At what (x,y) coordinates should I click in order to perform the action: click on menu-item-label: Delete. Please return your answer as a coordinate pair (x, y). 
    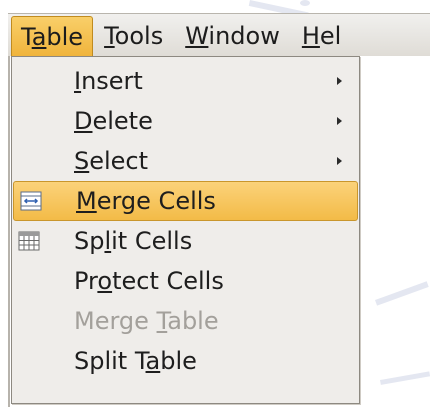
    Looking at the image, I should click on (113, 121).